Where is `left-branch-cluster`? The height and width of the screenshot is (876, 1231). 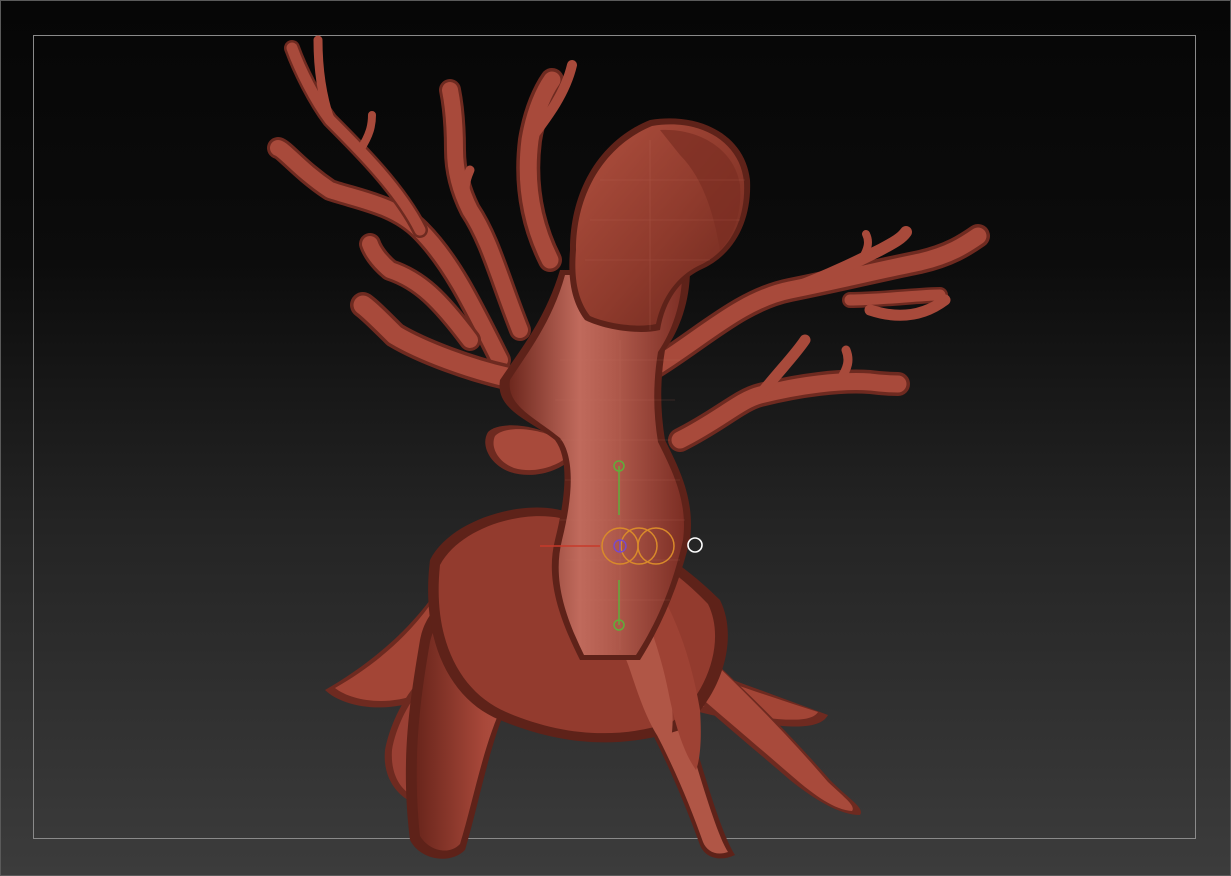 left-branch-cluster is located at coordinates (422, 214).